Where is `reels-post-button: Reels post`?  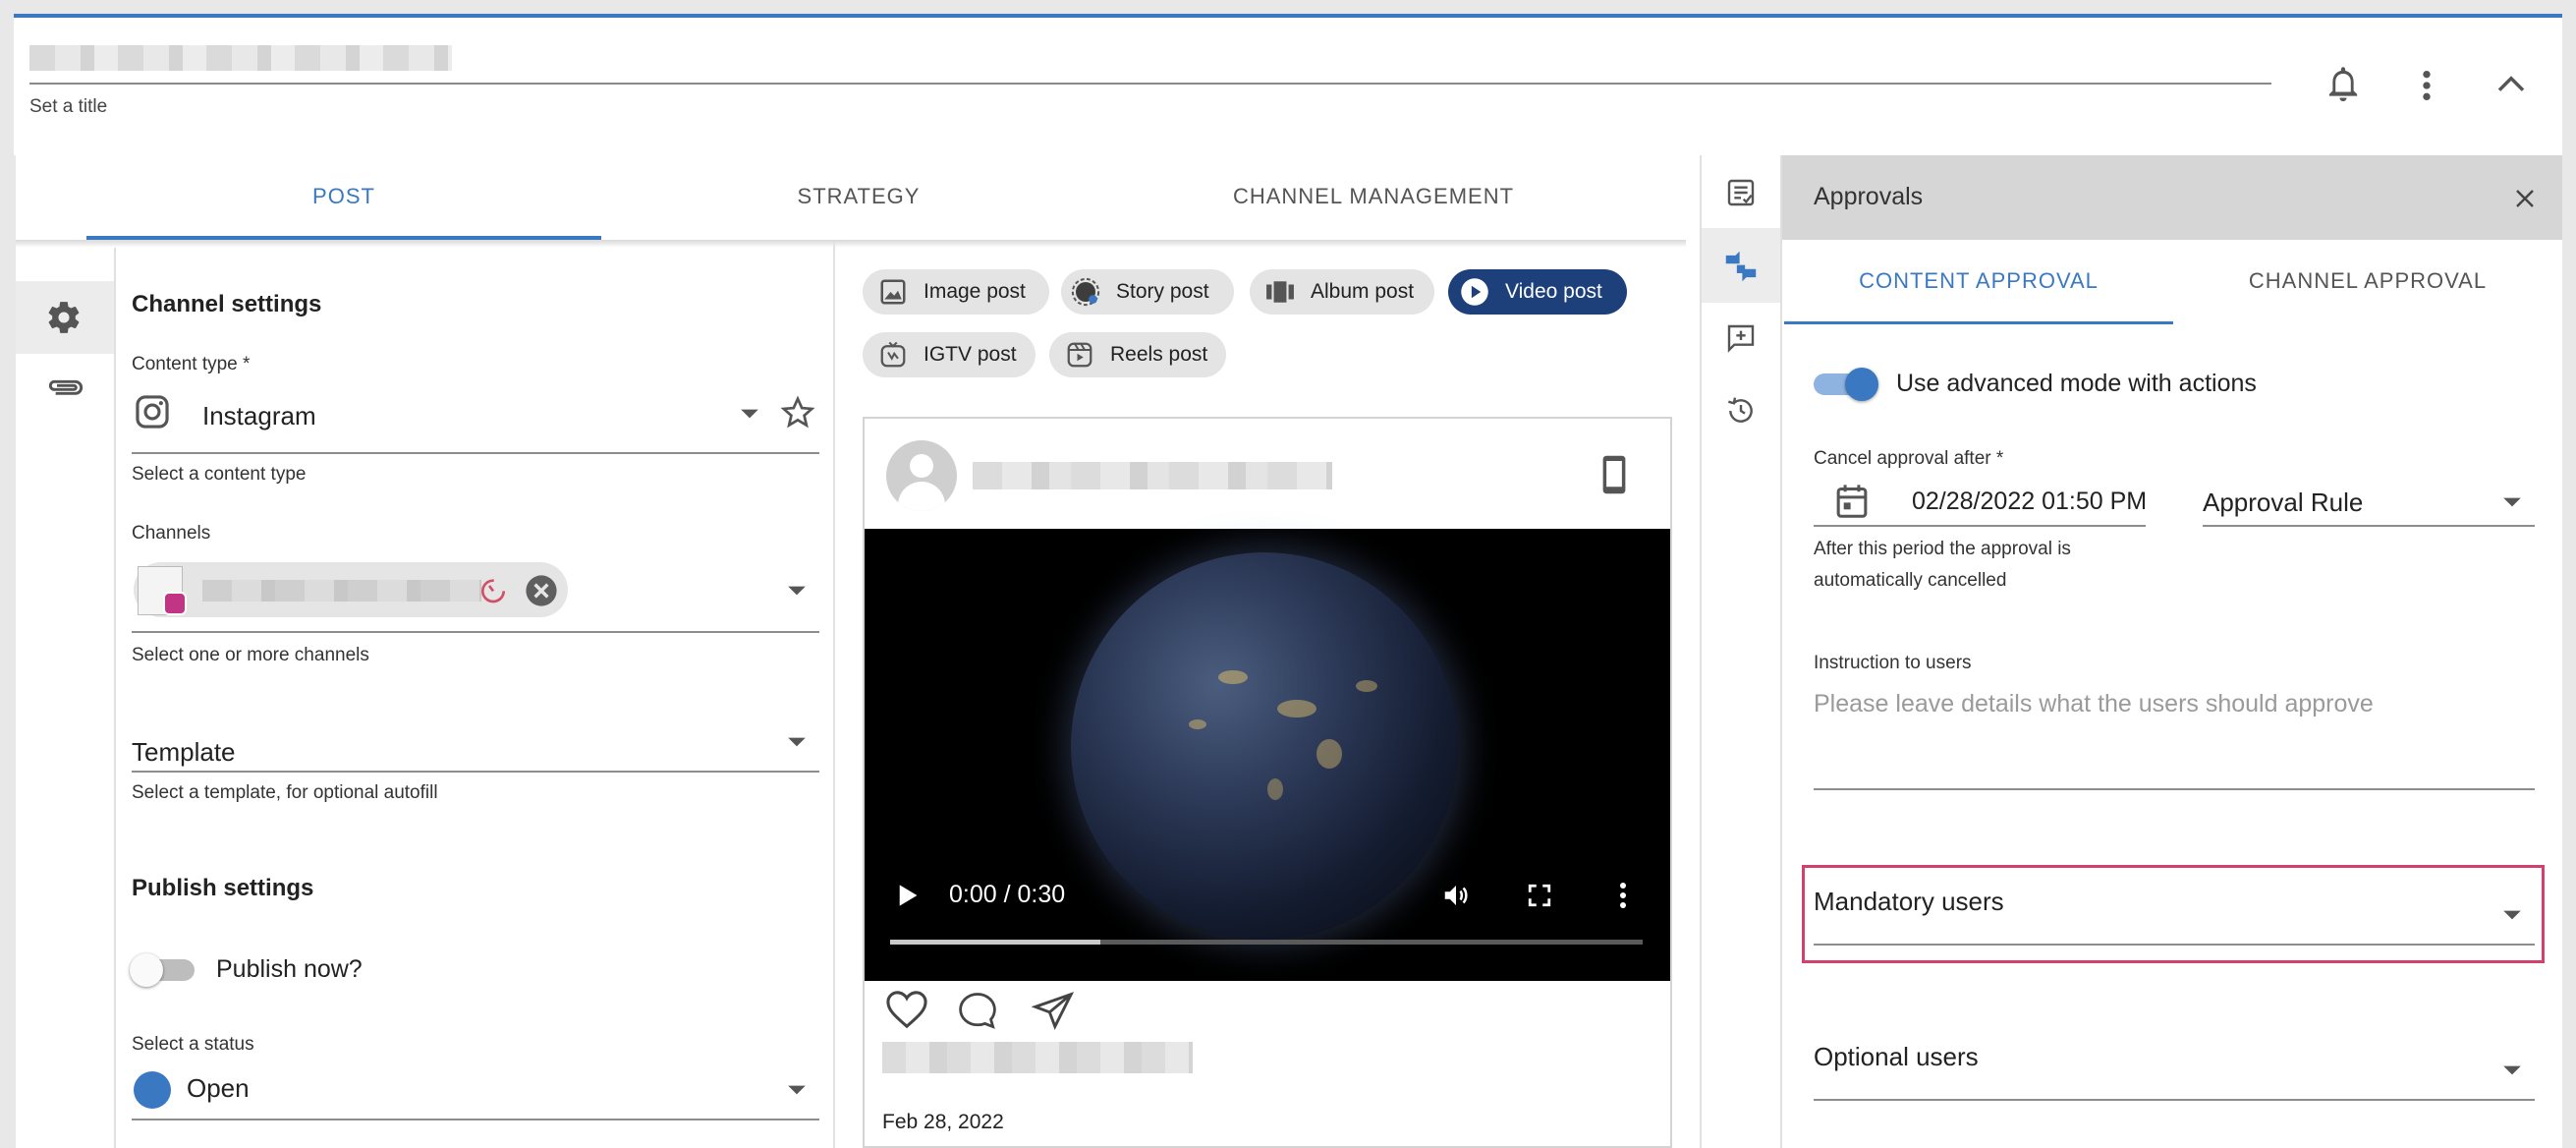
reels-post-button: Reels post is located at coordinates (1137, 355).